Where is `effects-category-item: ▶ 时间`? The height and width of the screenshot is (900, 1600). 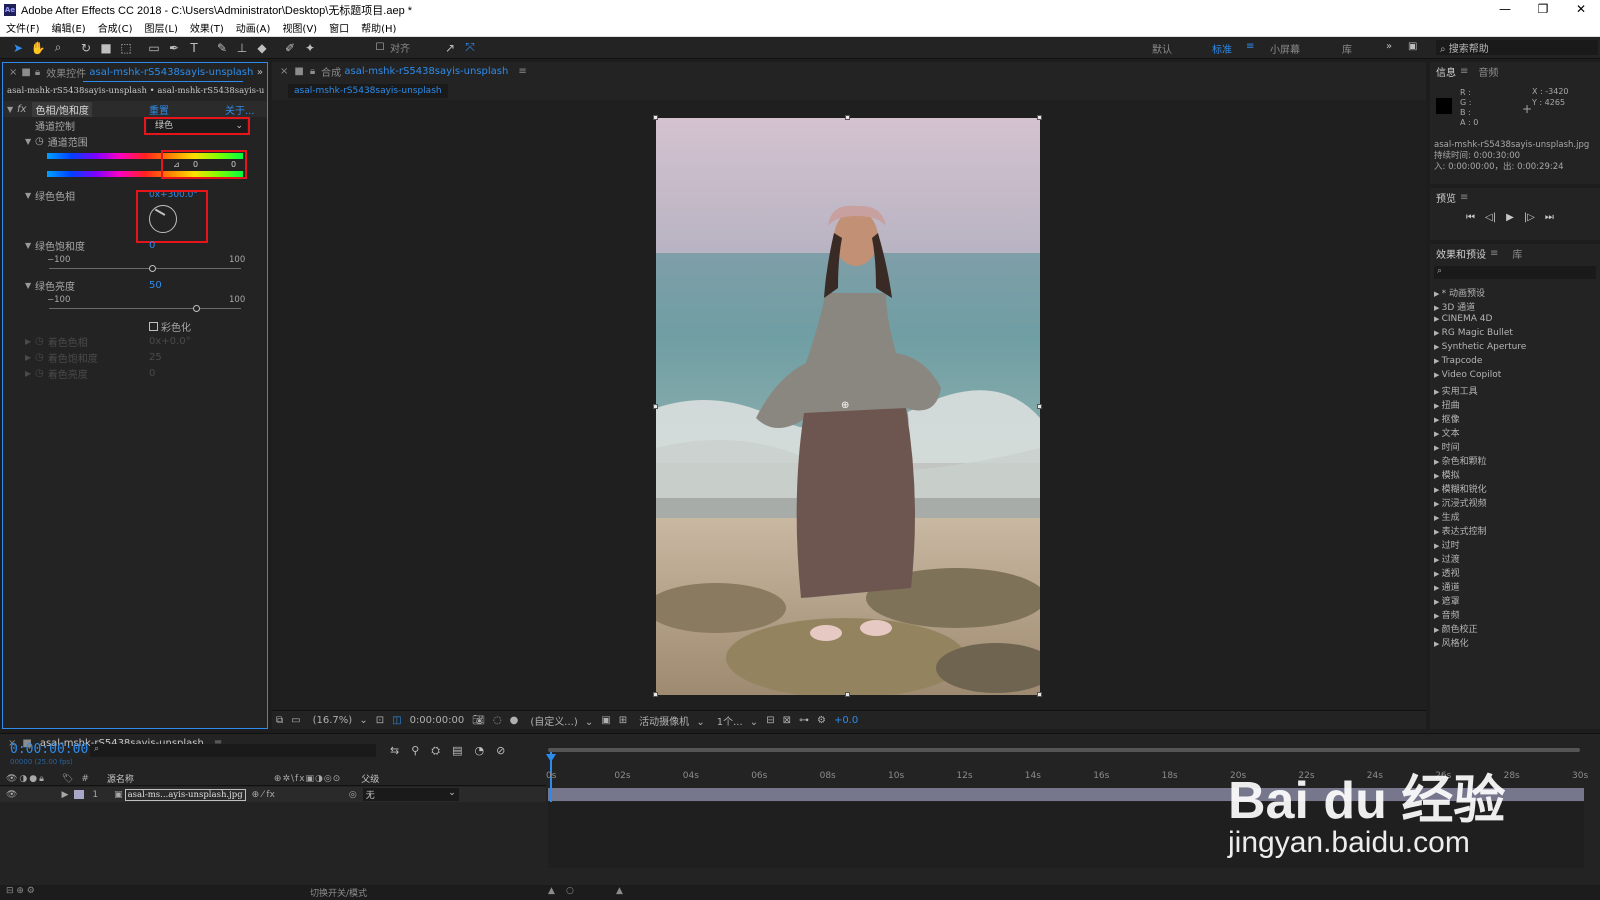
effects-category-item: ▶ 时间 is located at coordinates (1447, 446).